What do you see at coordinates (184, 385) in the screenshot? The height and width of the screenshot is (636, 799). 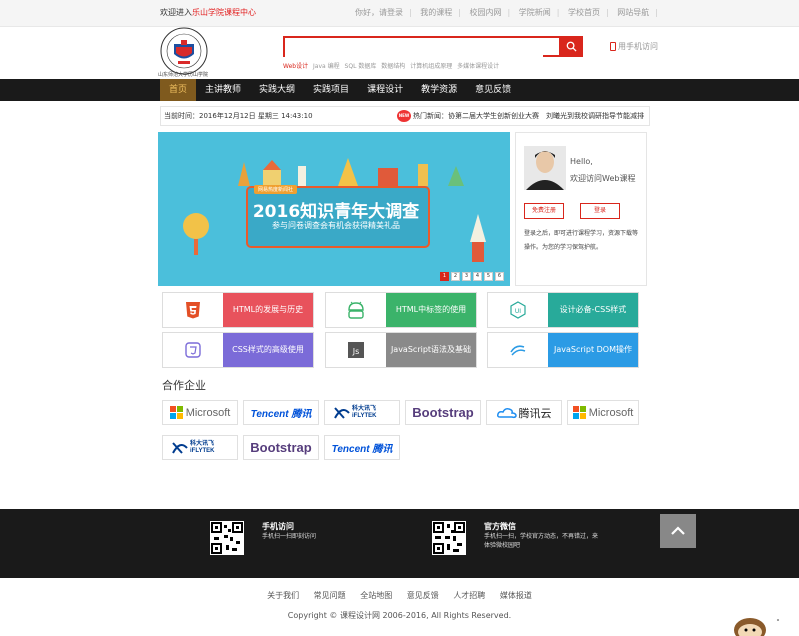 I see `partners-title: 合作企业` at bounding box center [184, 385].